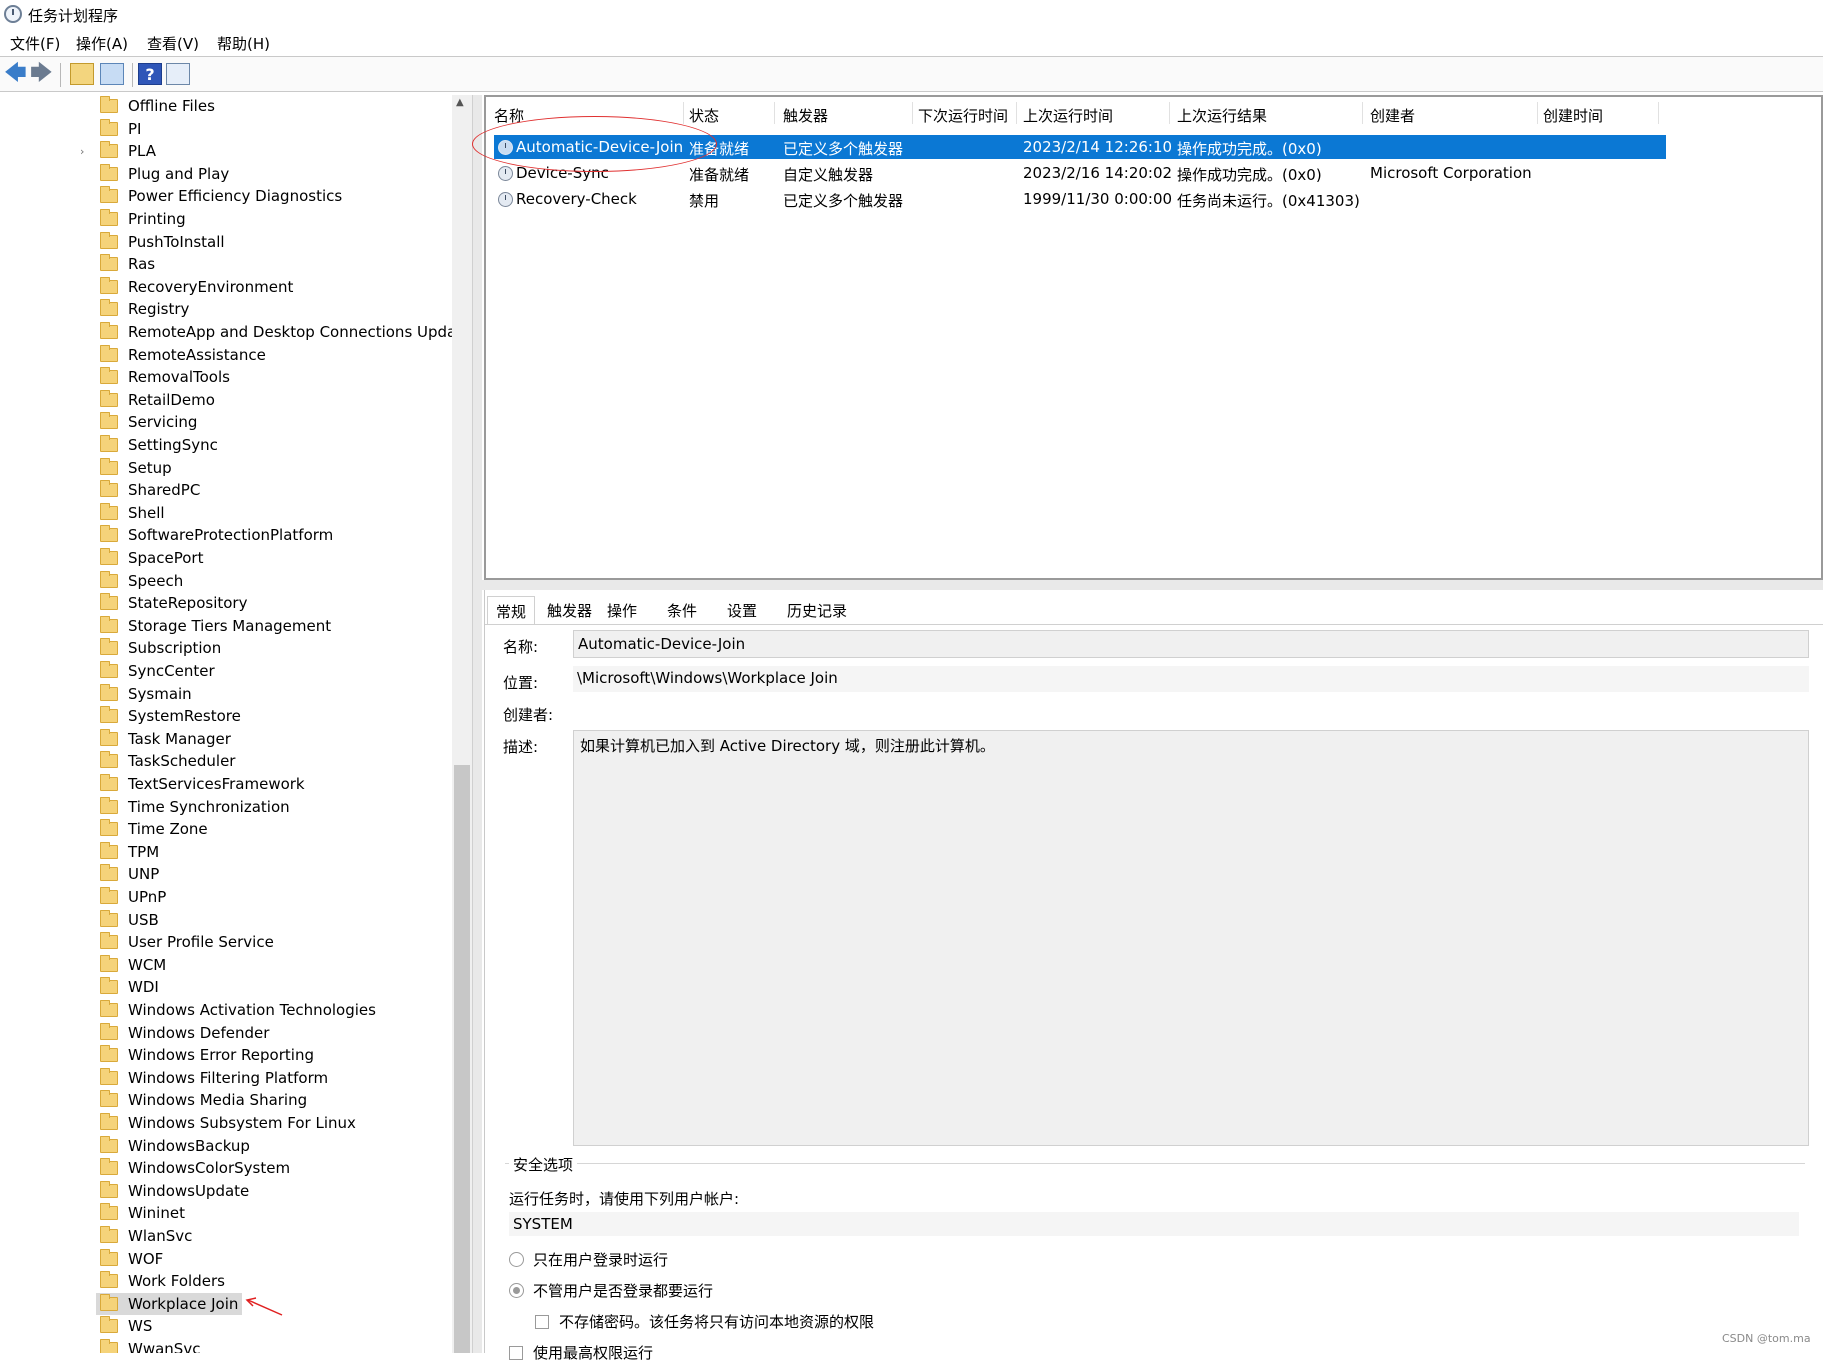 The image size is (1823, 1363). Describe the element at coordinates (141, 581) in the screenshot. I see `tree-folder-item: Speech` at that location.